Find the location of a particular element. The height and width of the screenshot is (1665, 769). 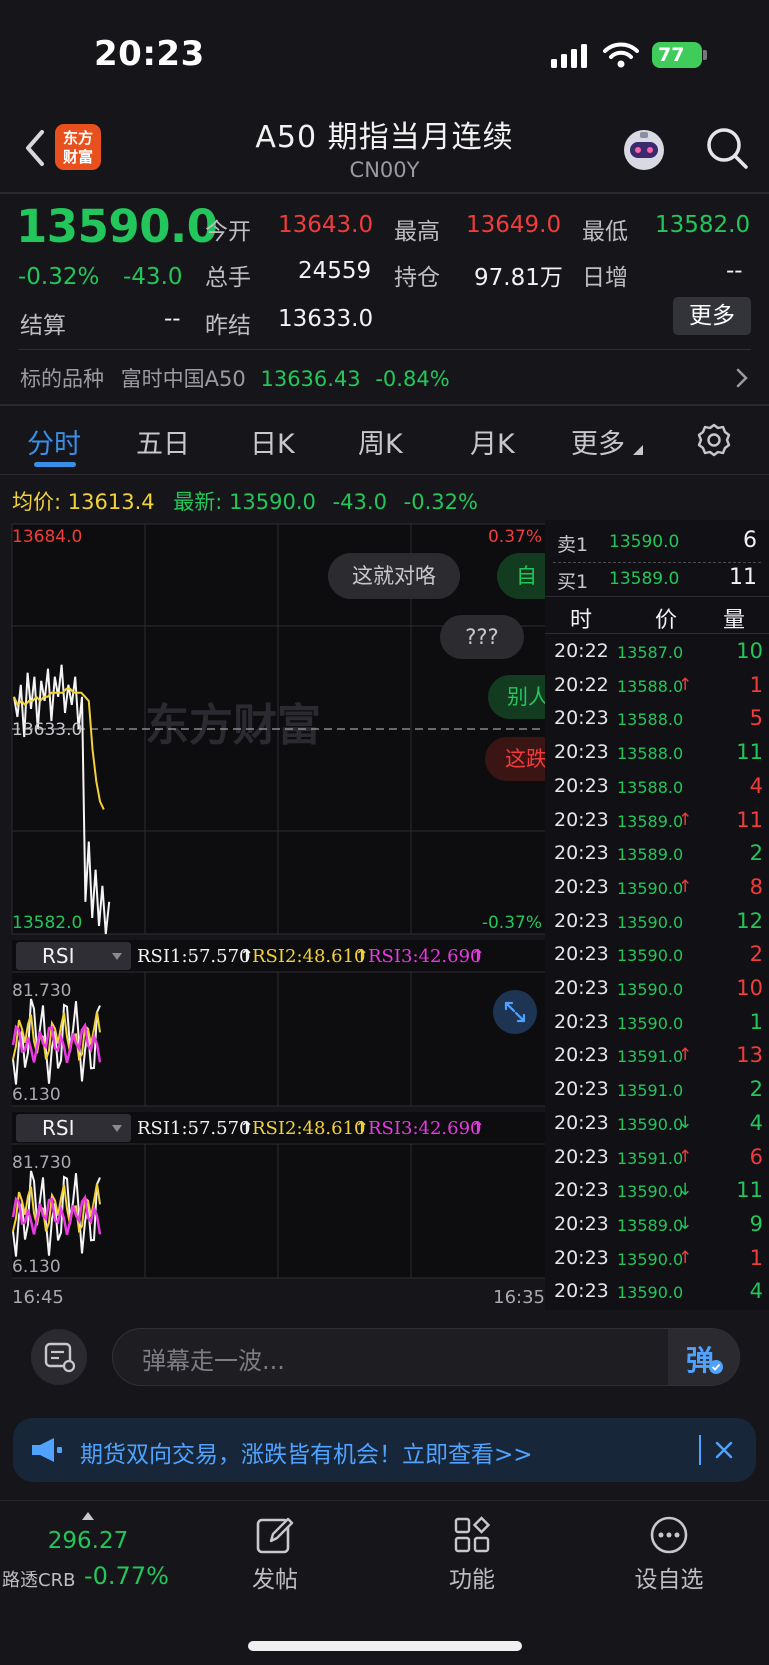

danmaku-send-button: 弹 is located at coordinates (703, 1357).